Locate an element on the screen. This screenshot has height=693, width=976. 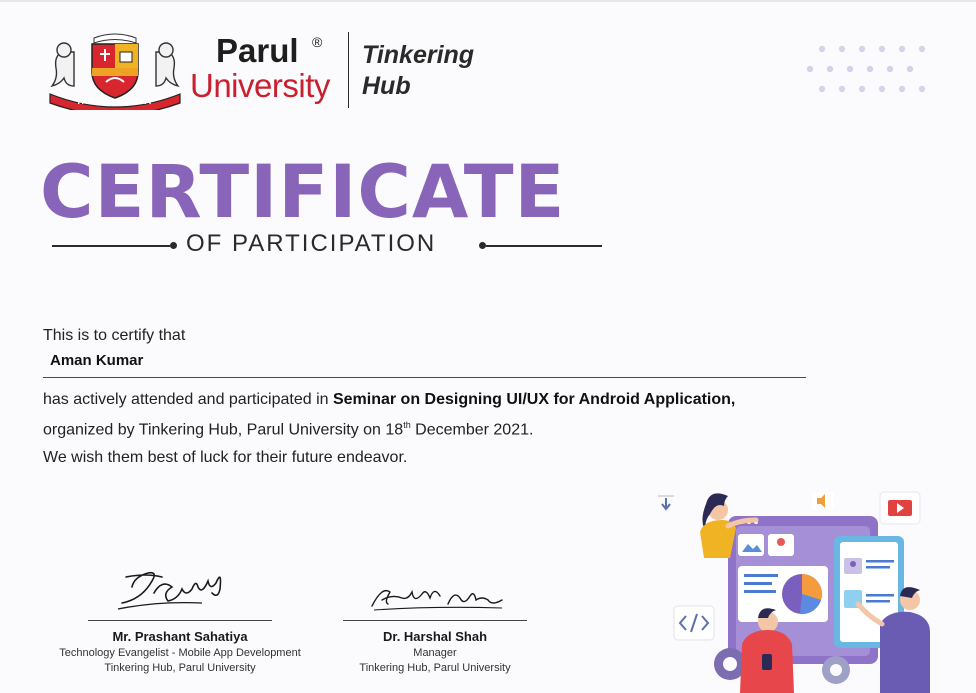
certificate-title: CERTIFICATE is located at coordinates (303, 192).